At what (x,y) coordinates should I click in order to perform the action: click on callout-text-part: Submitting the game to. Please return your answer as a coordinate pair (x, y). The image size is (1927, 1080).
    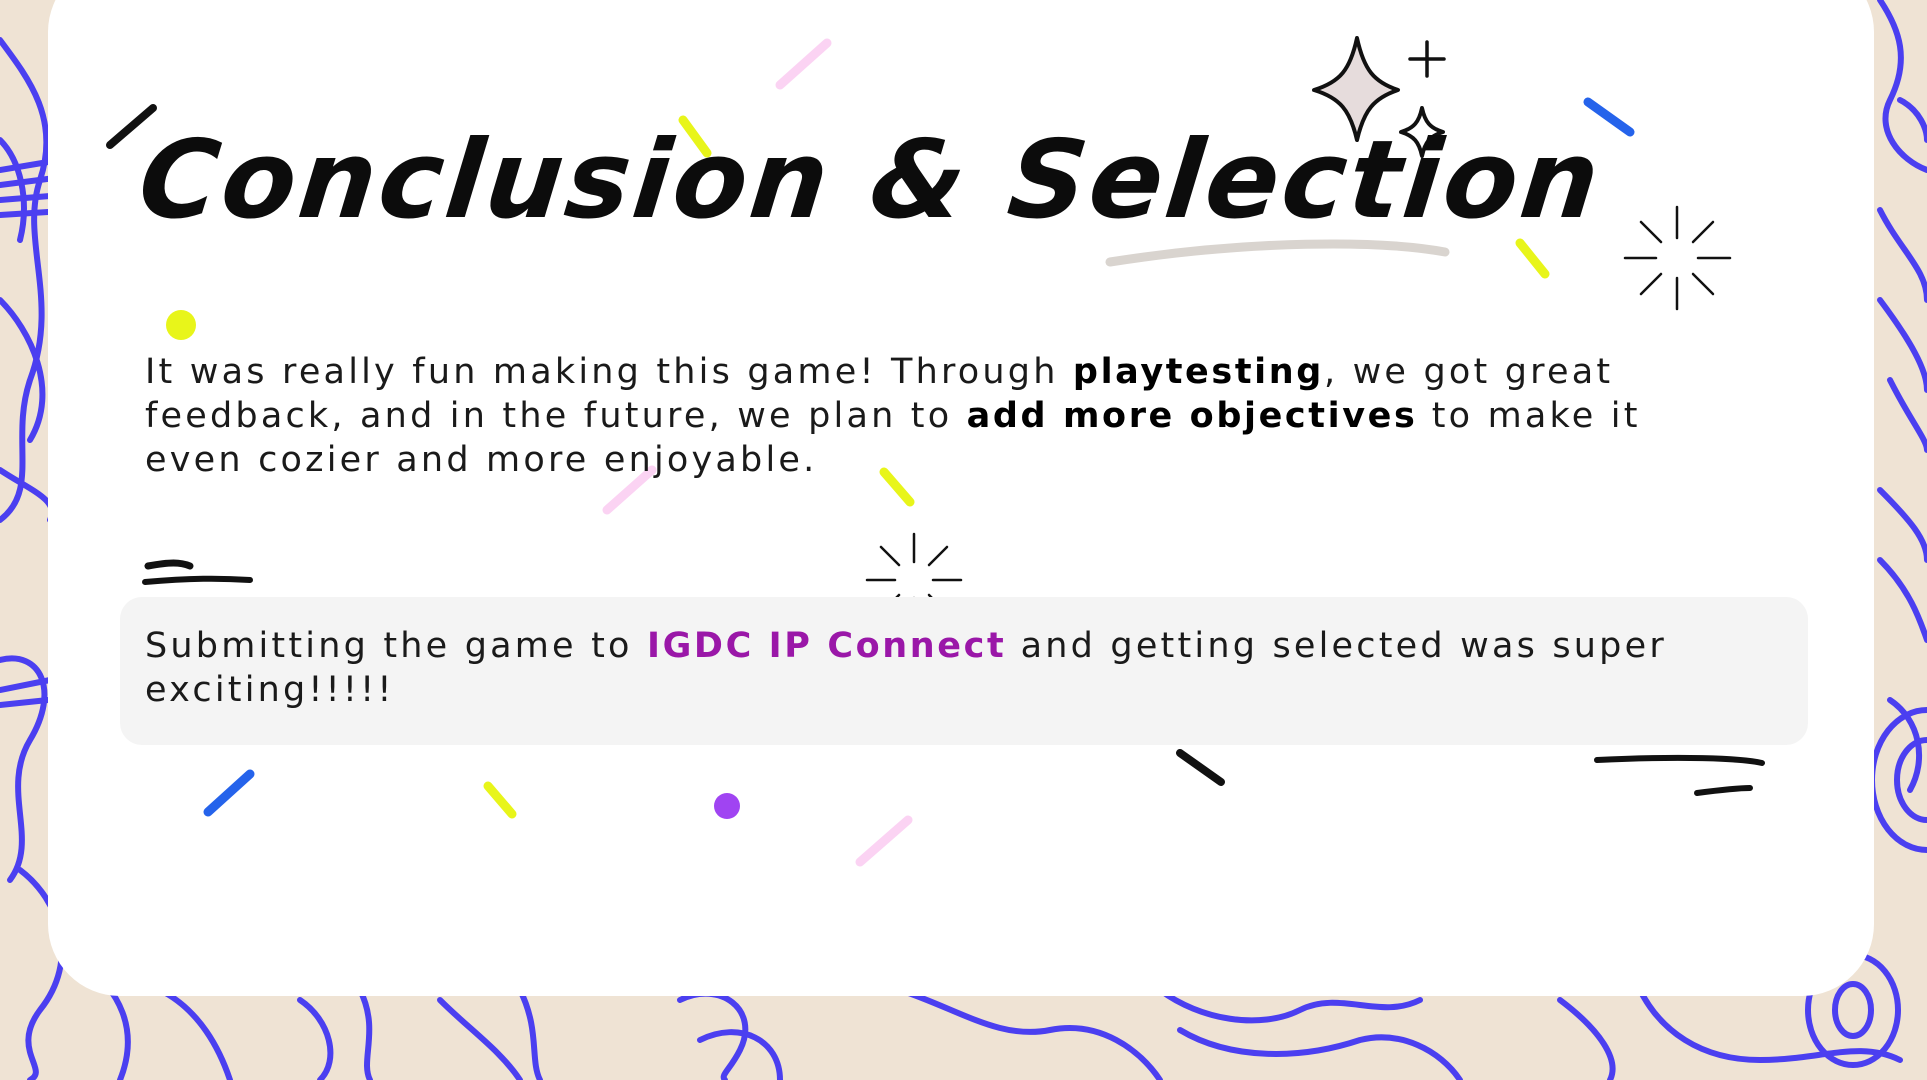
    Looking at the image, I should click on (396, 646).